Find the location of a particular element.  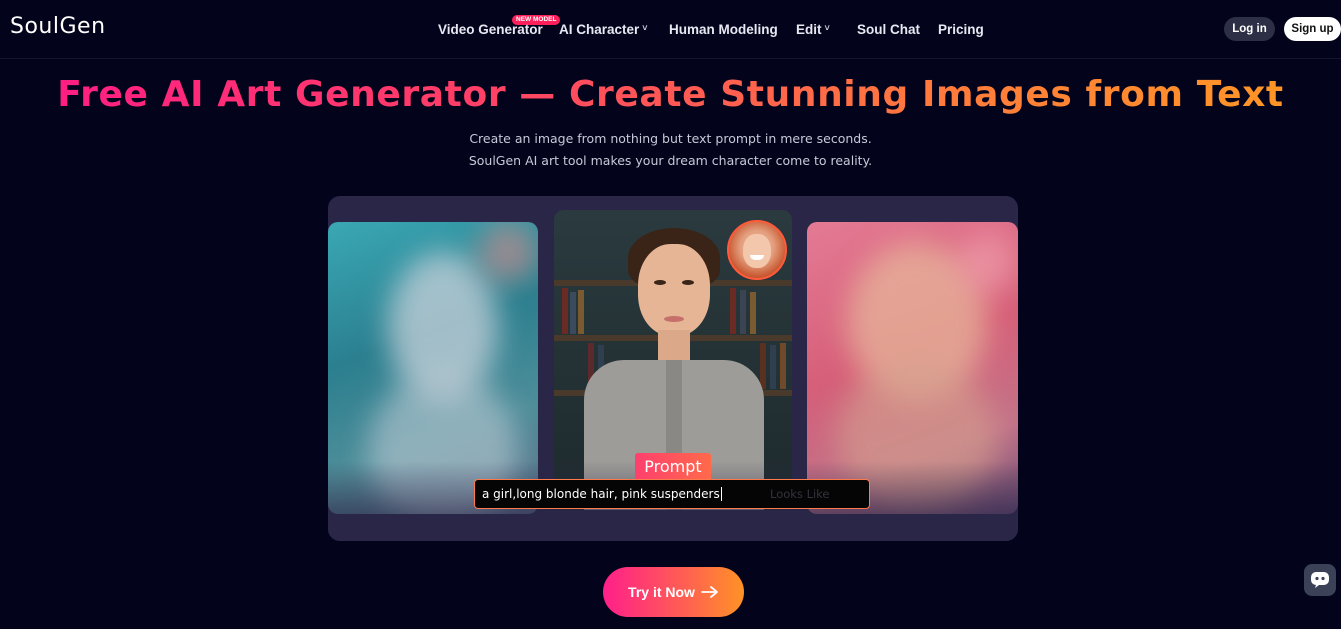

chat-support-button is located at coordinates (1320, 580).